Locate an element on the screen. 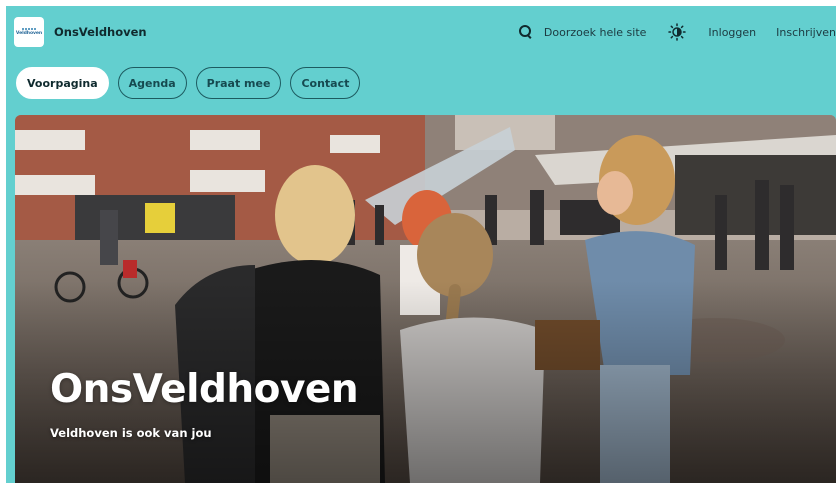  login-link: Inloggen is located at coordinates (732, 32).